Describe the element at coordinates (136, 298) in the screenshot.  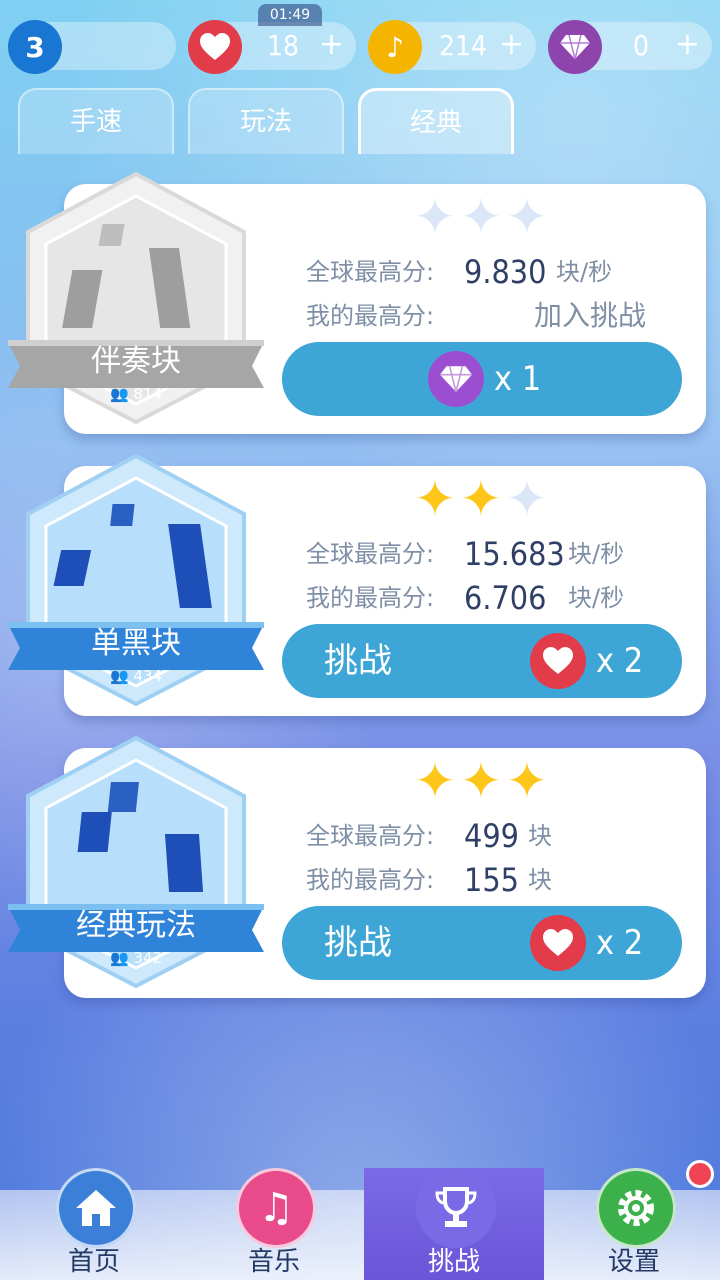
I see `mode-emblem-accompaniment: 伴奏块 👥 814` at that location.